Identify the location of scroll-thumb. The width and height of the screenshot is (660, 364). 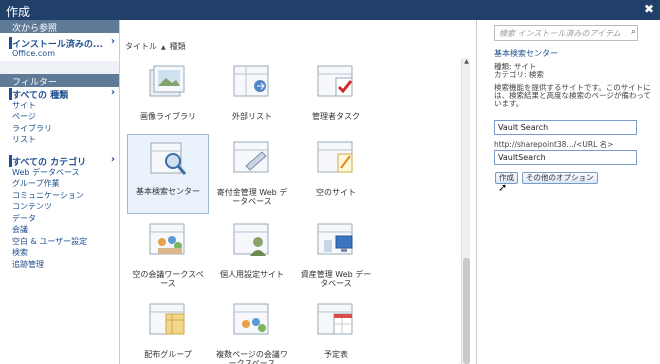
(466, 311).